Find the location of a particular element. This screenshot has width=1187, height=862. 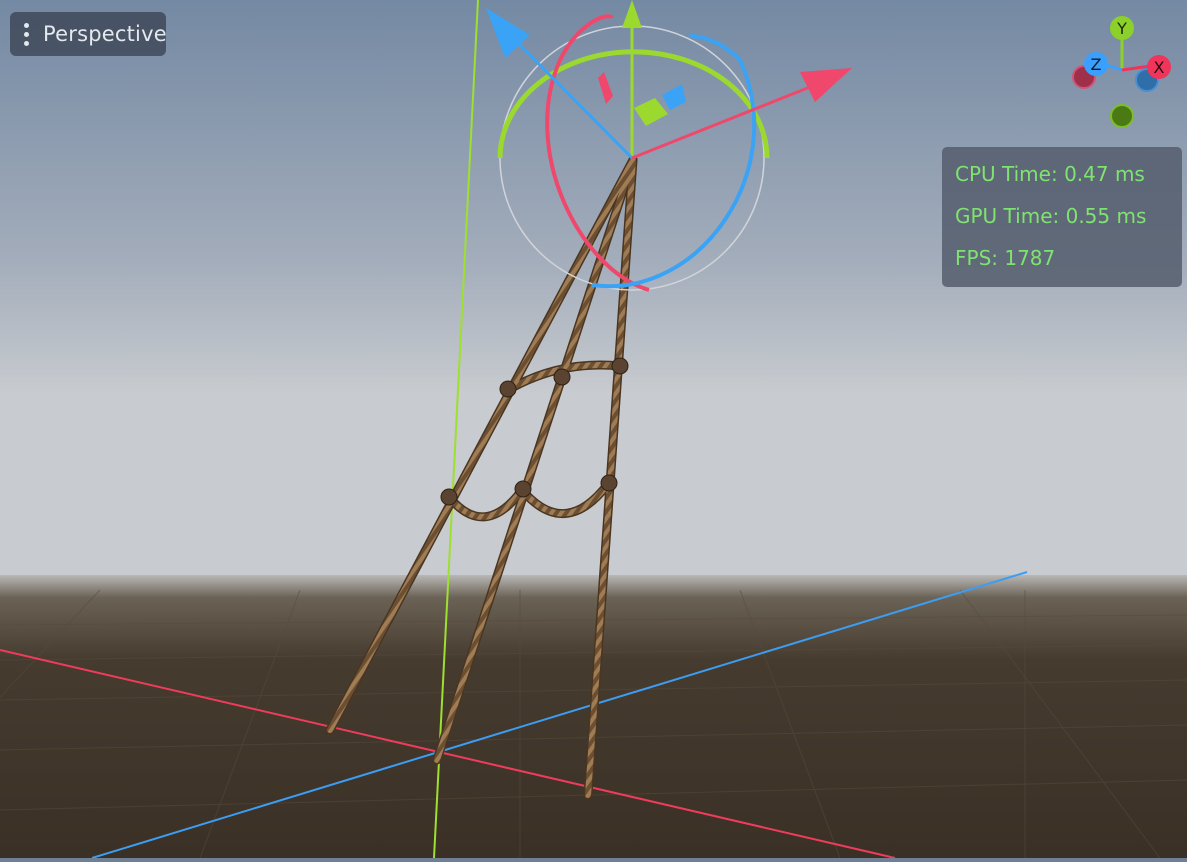

view-mode-label: Perspective is located at coordinates (105, 34).